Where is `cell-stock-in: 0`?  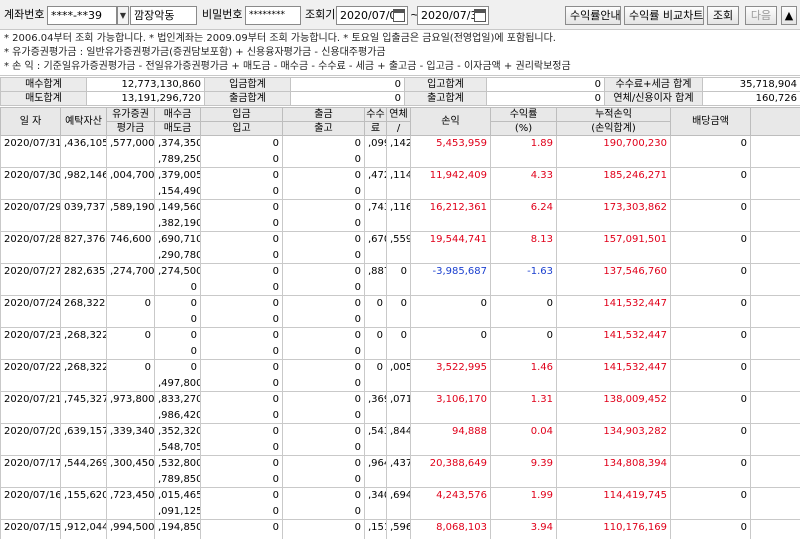
cell-stock-in: 0 is located at coordinates (241, 191).